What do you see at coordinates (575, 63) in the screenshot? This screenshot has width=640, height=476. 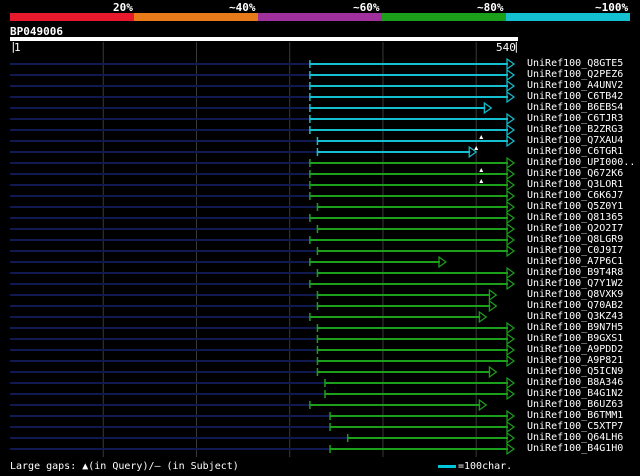 I see `hit-label: UniRef100_Q8GTE5` at bounding box center [575, 63].